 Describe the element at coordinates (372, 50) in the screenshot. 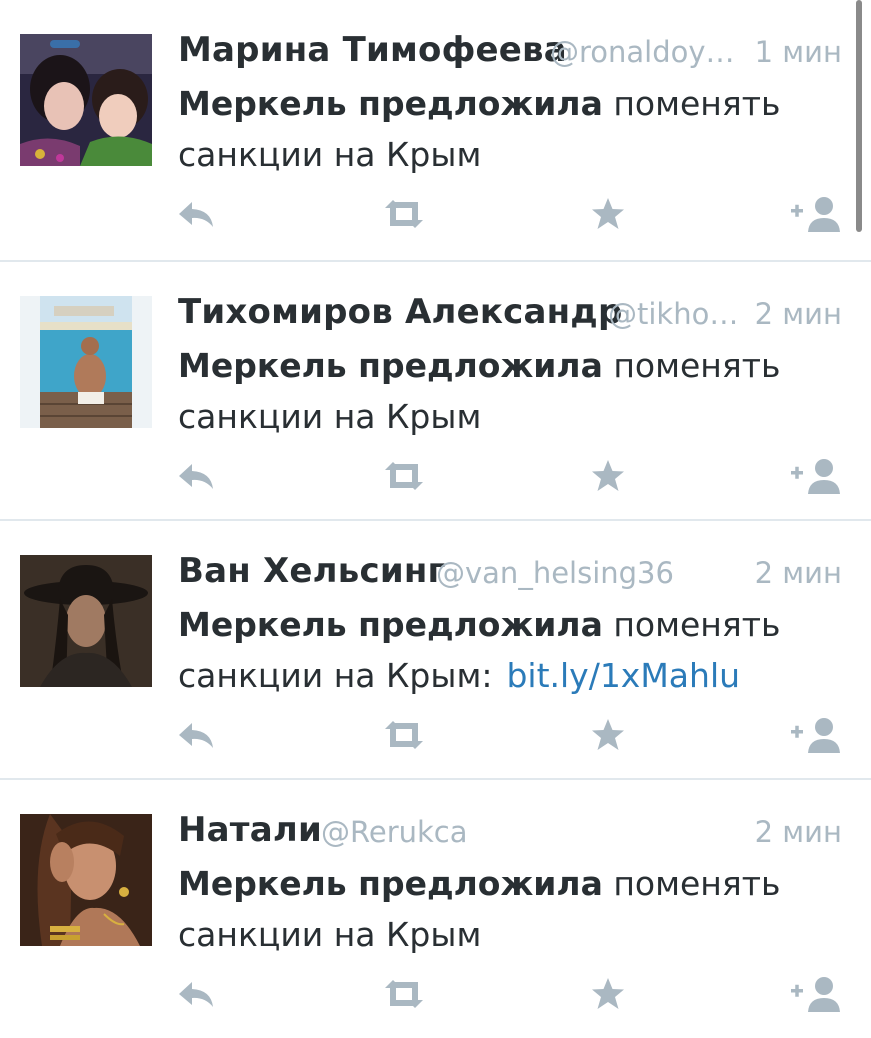

I see `author-name: Марина Тимофеева` at that location.